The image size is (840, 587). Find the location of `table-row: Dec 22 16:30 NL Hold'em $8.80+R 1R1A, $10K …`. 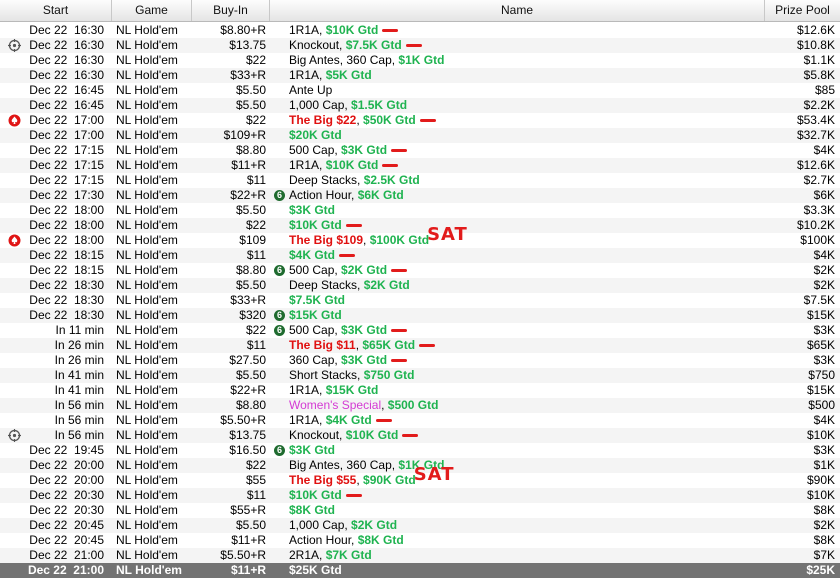

table-row: Dec 22 16:30 NL Hold'em $8.80+R 1R1A, $10K … is located at coordinates (420, 30).